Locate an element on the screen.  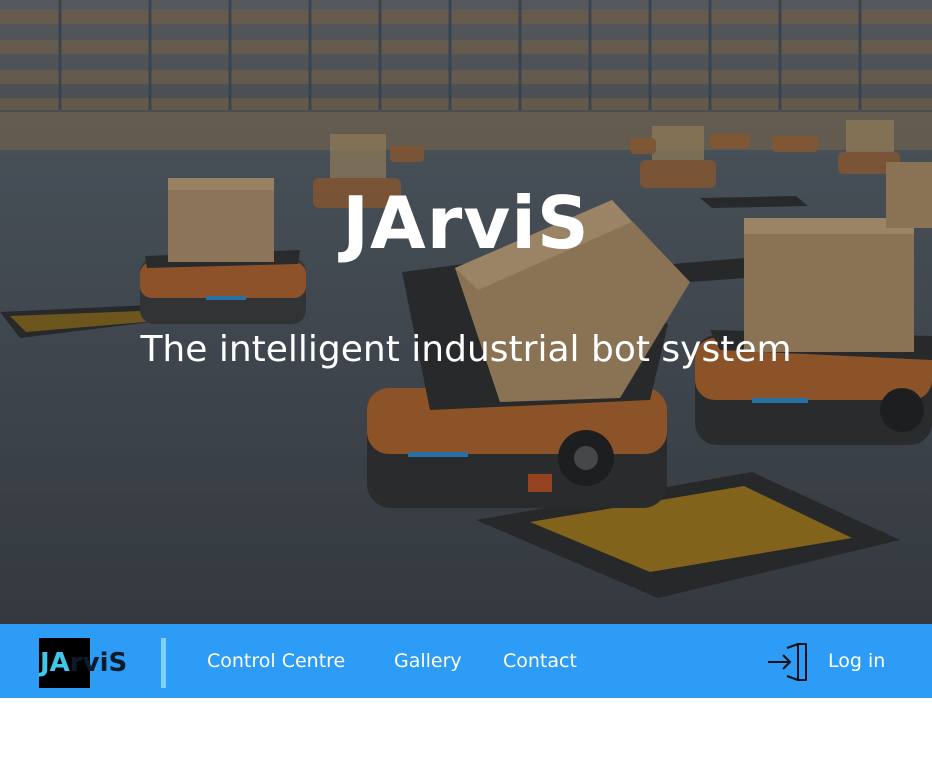
brand-logo: JArviS is located at coordinates (103, 663).